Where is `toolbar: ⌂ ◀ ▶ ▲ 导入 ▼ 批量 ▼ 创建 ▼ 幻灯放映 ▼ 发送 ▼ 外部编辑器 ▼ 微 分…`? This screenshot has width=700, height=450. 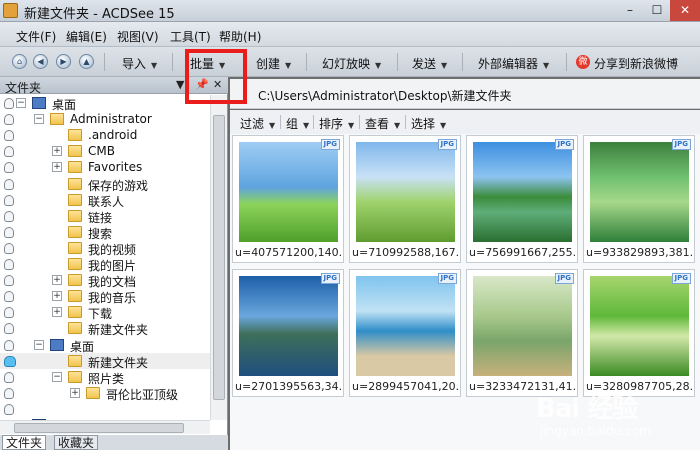
toolbar: ⌂ ◀ ▶ ▲ 导入 ▼ 批量 ▼ 创建 ▼ 幻灯放映 ▼ 发送 ▼ 外部编辑器 ▼ 微 分… is located at coordinates (350, 62).